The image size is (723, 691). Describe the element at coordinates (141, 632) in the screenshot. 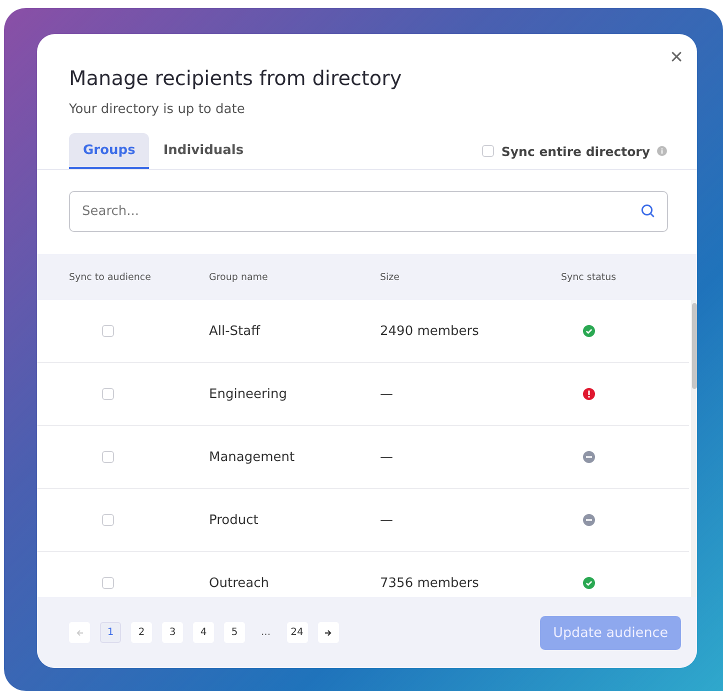

I see `page-button: 2` at that location.